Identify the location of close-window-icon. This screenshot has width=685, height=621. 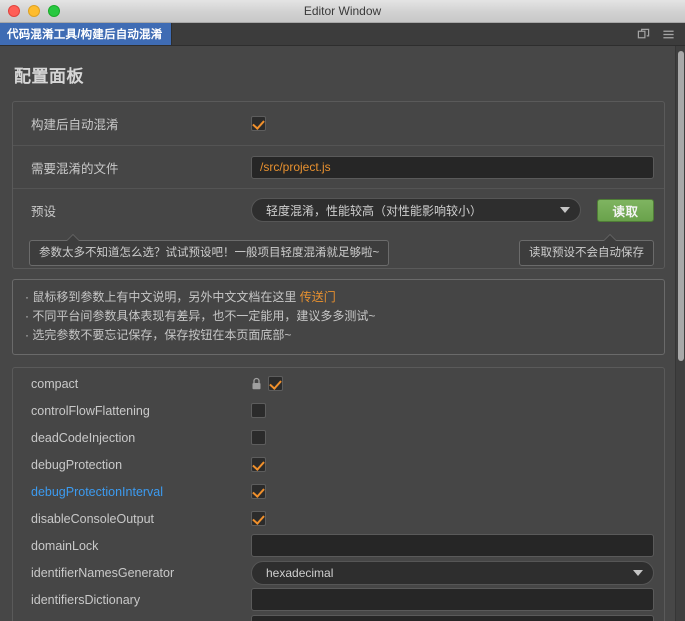
(14, 11).